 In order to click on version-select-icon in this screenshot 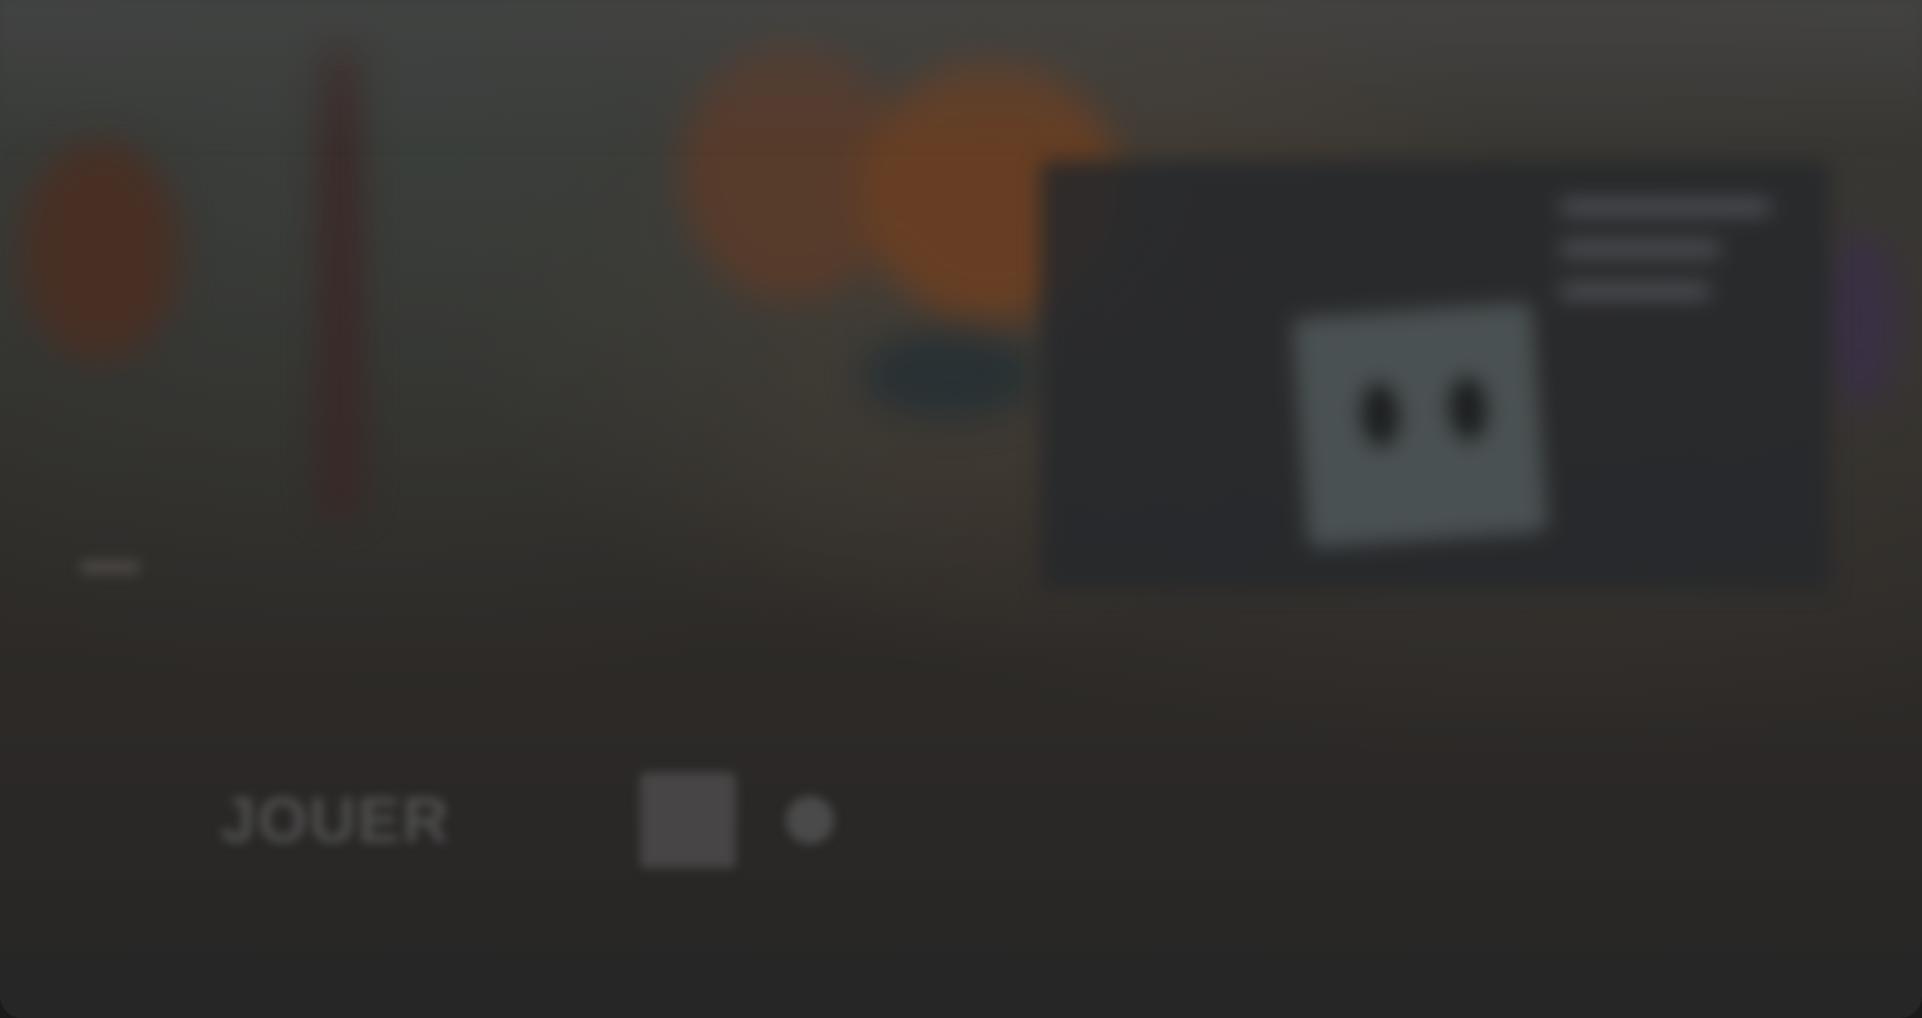, I will do `click(688, 820)`.